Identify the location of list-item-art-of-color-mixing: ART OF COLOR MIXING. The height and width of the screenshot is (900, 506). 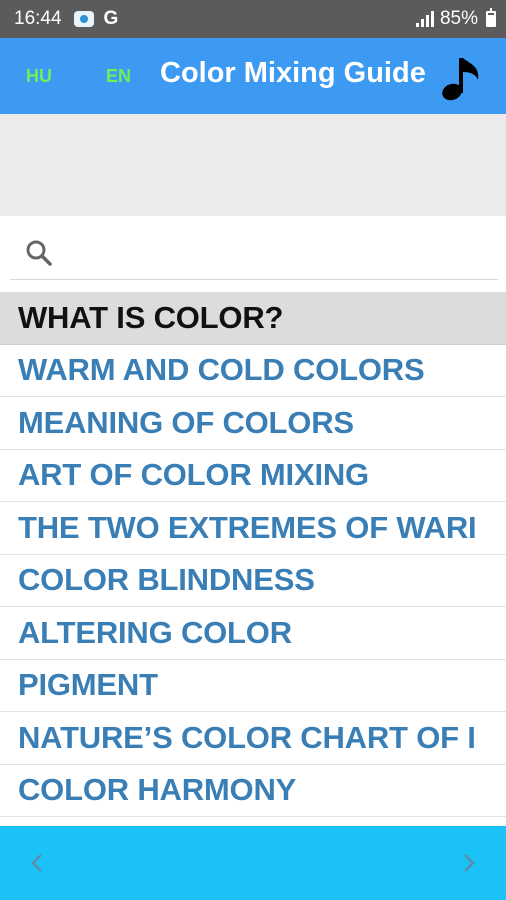
(253, 476).